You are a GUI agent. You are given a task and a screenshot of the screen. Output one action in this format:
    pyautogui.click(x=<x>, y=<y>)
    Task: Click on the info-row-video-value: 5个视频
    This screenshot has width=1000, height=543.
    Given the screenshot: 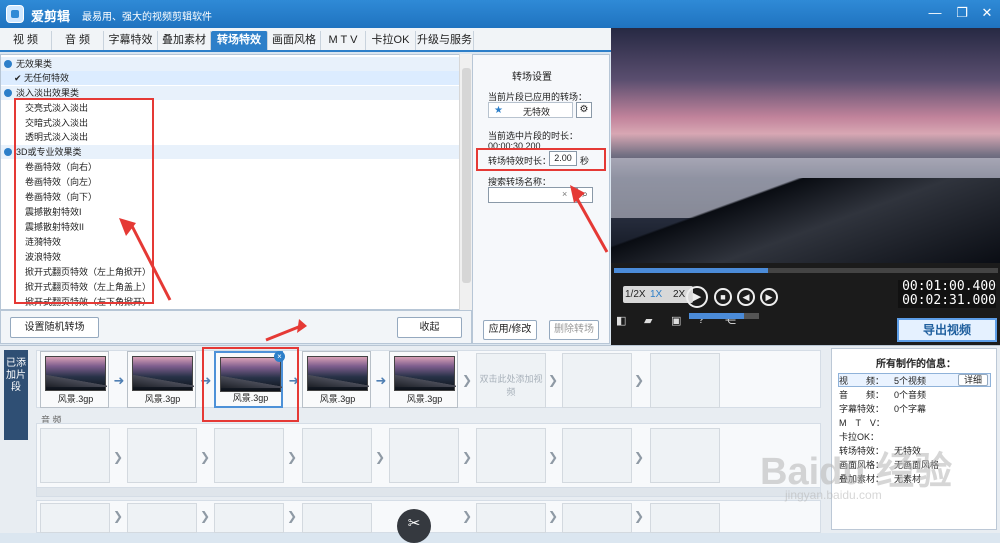 What is the action you would take?
    pyautogui.click(x=910, y=381)
    